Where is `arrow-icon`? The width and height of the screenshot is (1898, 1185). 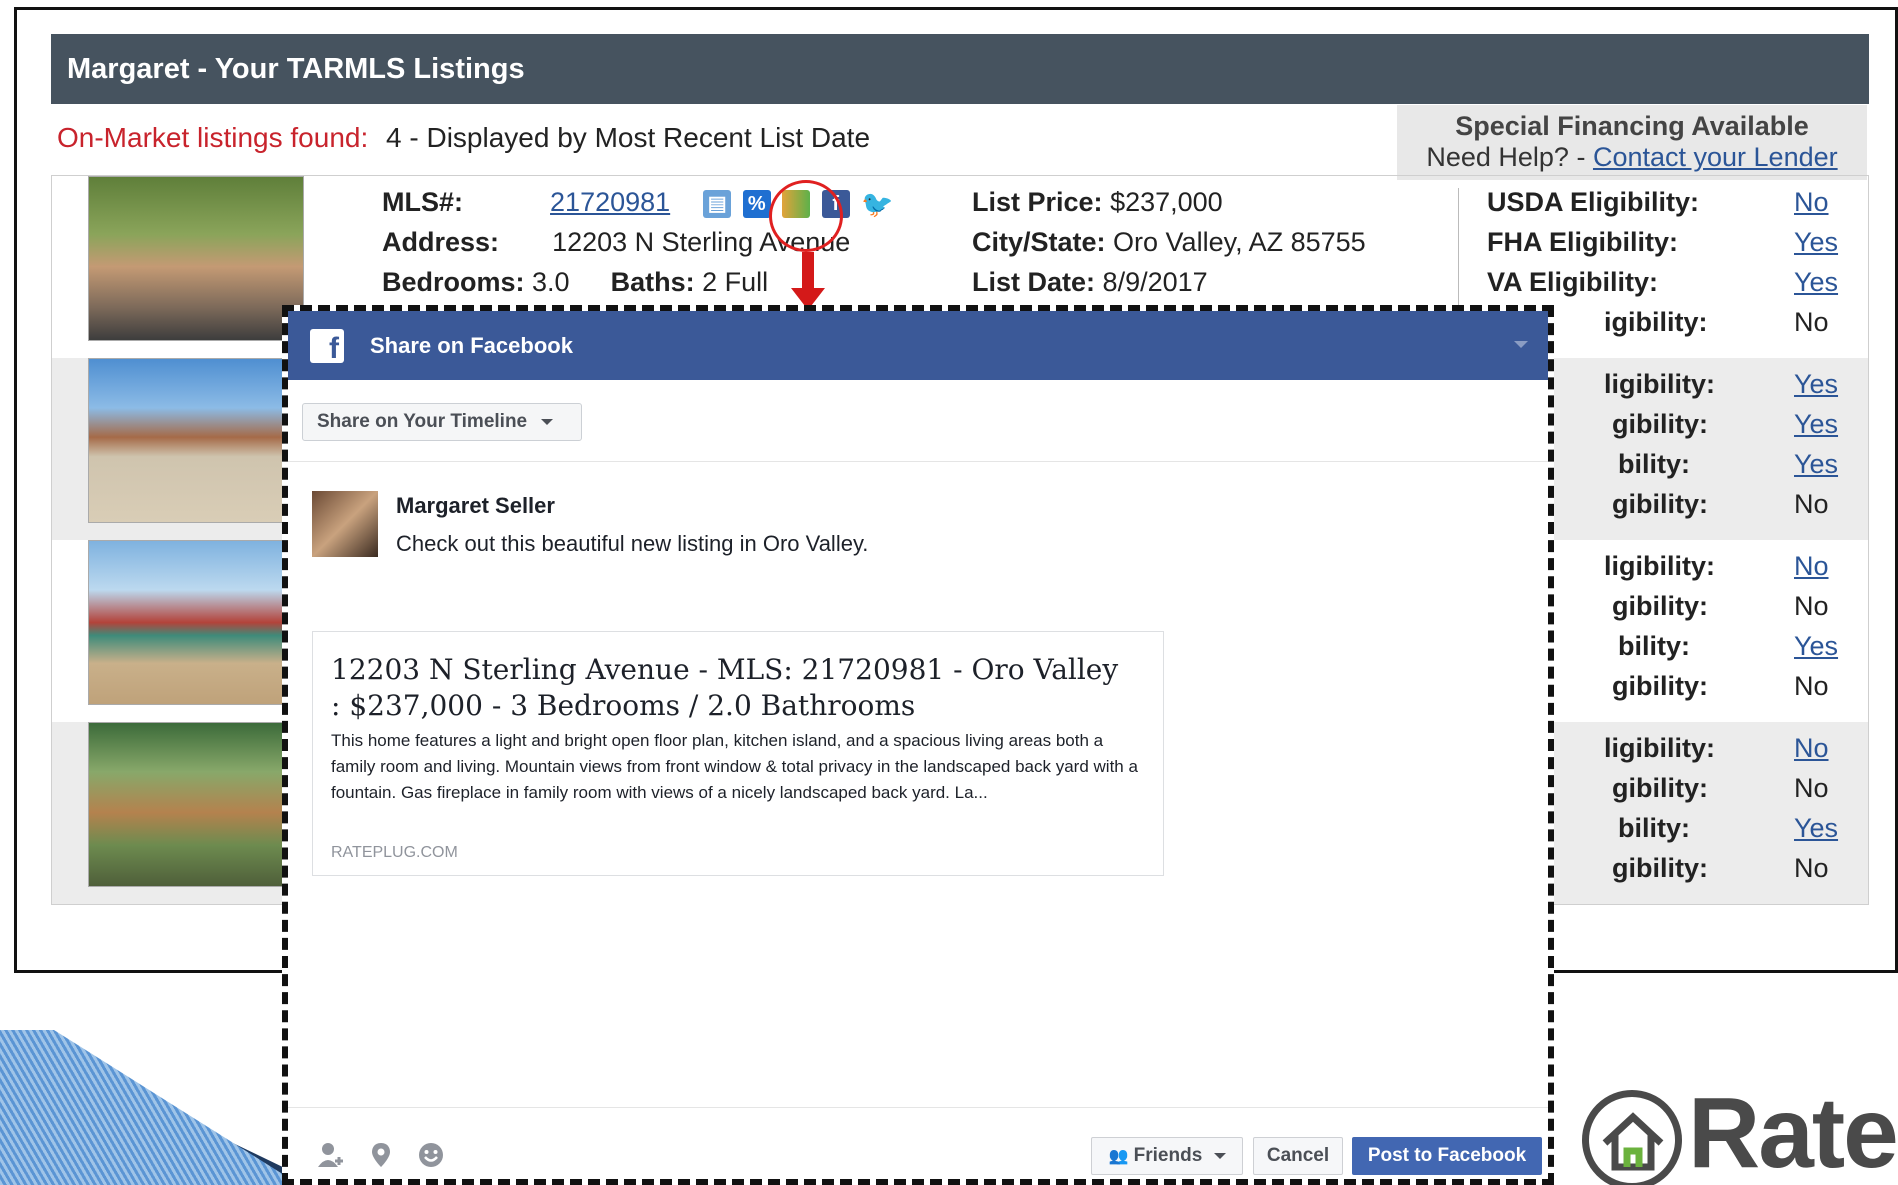
arrow-icon is located at coordinates (808, 272).